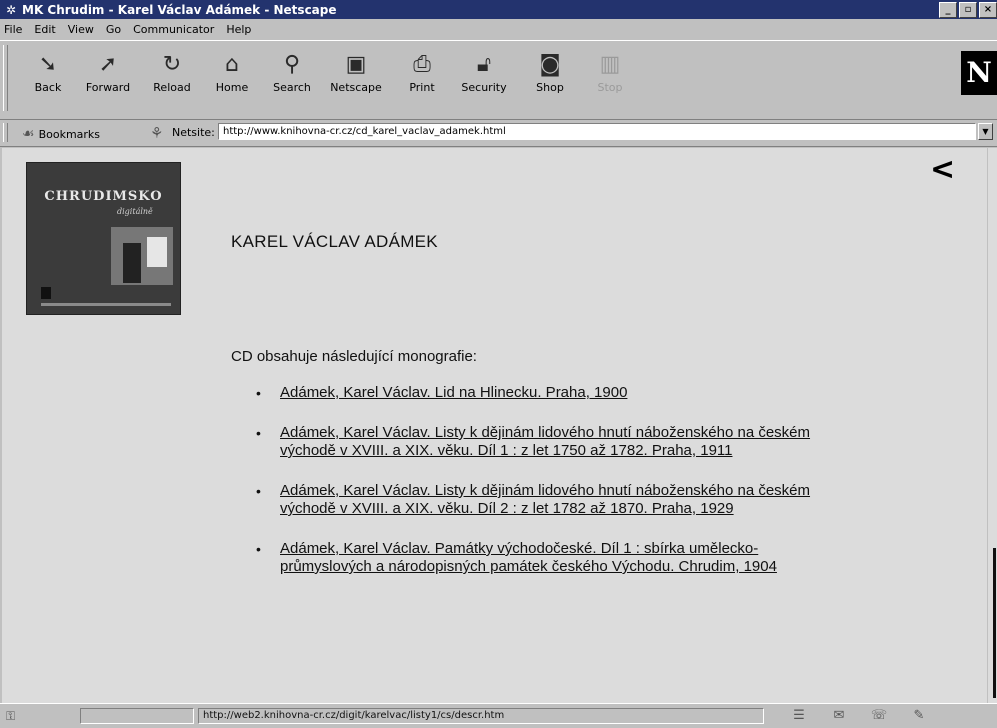 The image size is (997, 728). I want to click on search-button: ⚲ Search, so click(292, 76).